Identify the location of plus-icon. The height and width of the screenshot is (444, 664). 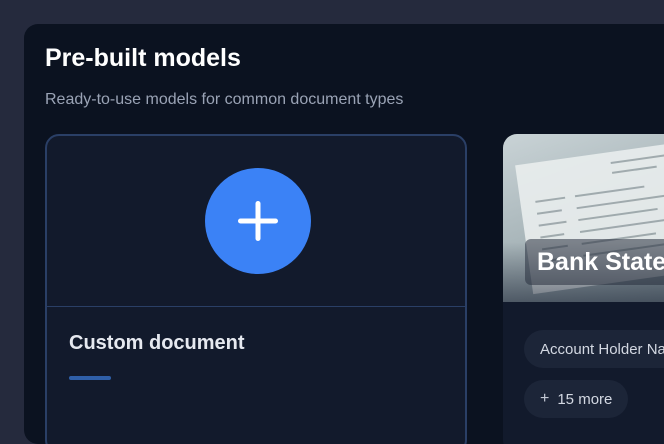
(258, 221).